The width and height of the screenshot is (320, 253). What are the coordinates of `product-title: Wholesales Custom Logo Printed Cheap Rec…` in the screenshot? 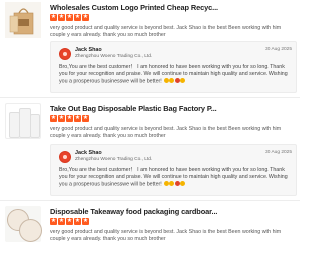 It's located at (173, 7).